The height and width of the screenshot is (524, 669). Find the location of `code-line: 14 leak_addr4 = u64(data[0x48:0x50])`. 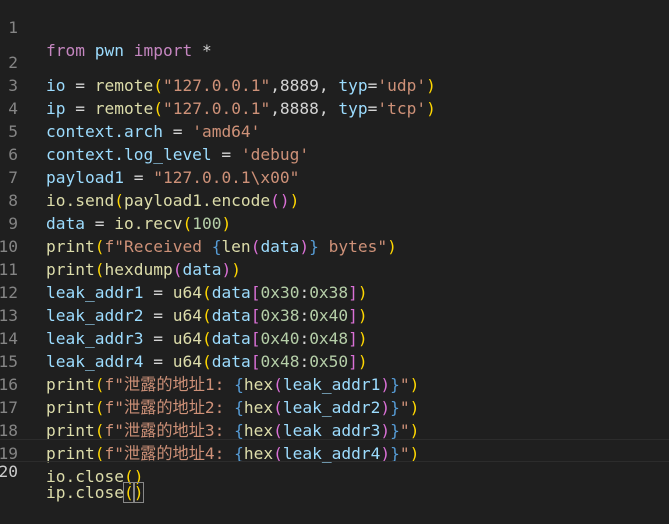

code-line: 14 leak_addr4 = u64(data[0x48:0x50]) is located at coordinates (334, 337).